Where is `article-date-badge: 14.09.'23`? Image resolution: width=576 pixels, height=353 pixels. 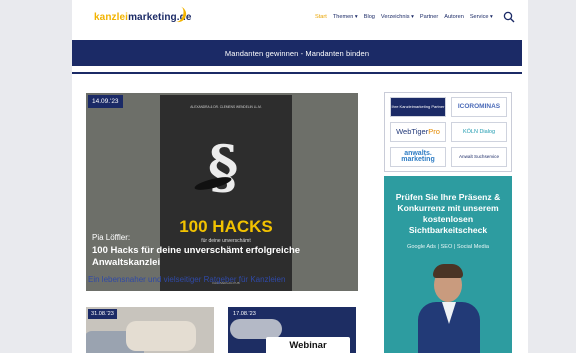 article-date-badge: 14.09.'23 is located at coordinates (105, 101).